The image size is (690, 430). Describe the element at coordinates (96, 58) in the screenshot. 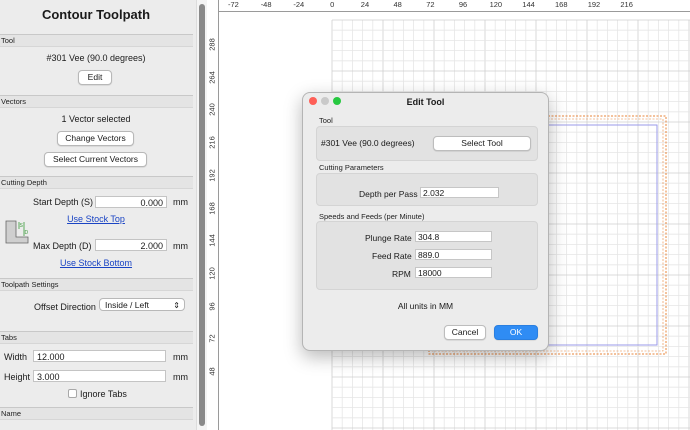

I see `tool-name-label: #301 Vee (90.0 degrees)` at that location.